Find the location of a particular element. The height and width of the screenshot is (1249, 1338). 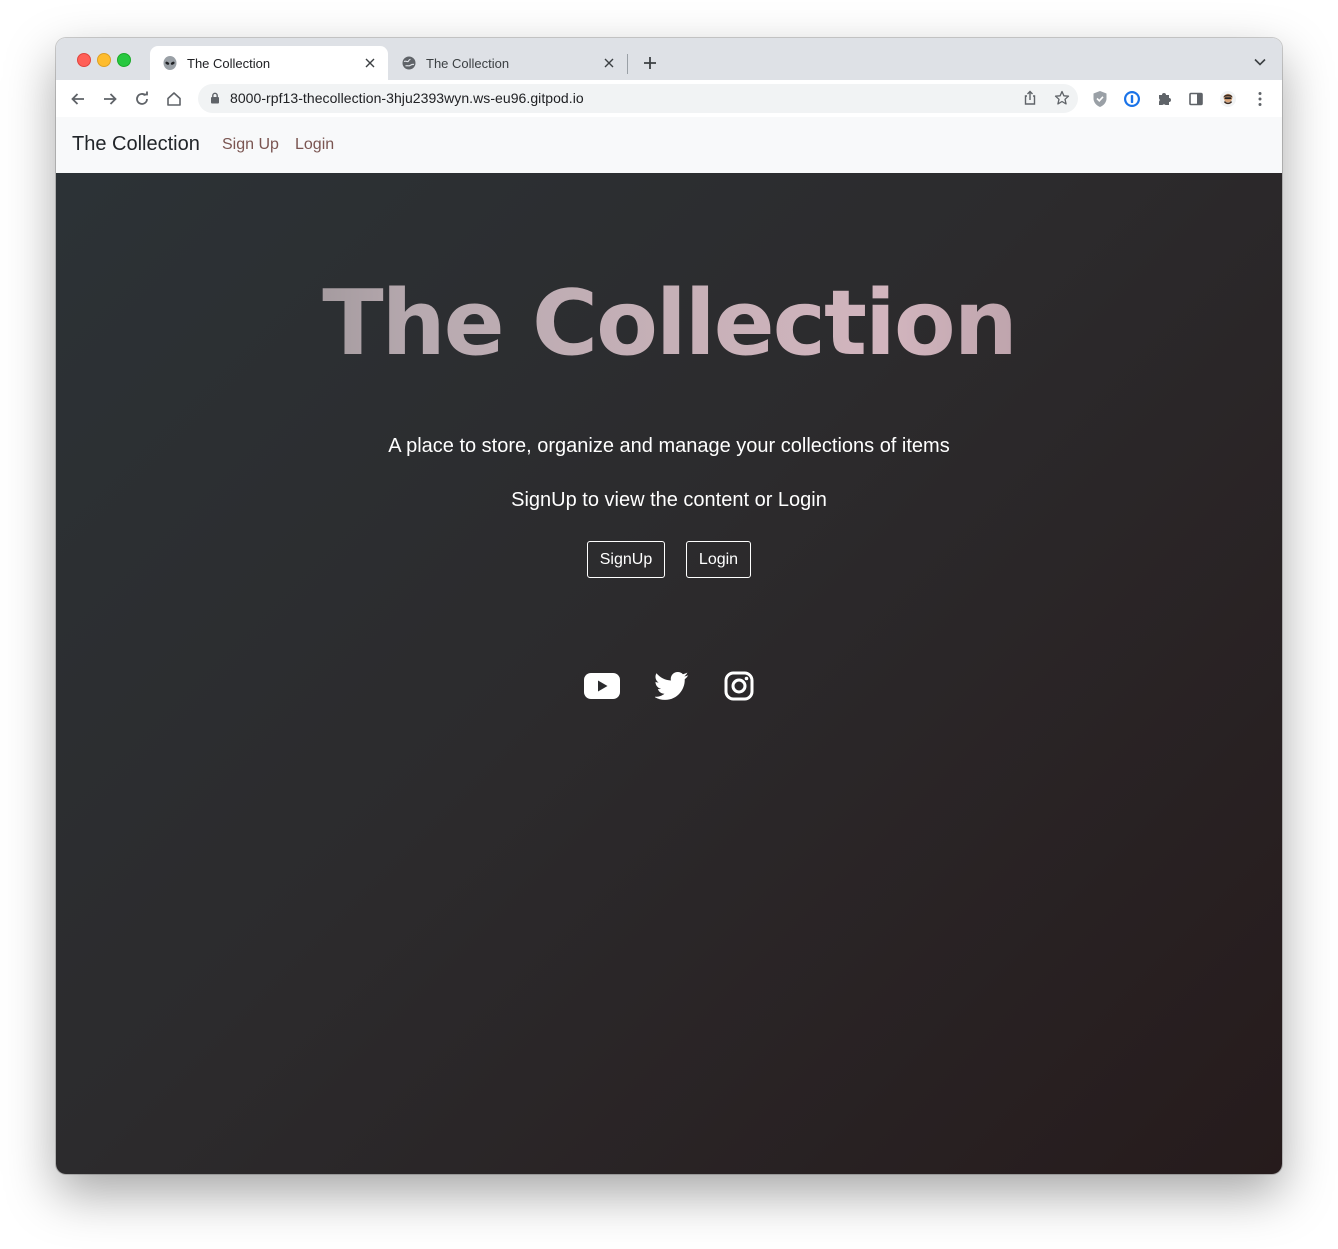

home-icon is located at coordinates (174, 99).